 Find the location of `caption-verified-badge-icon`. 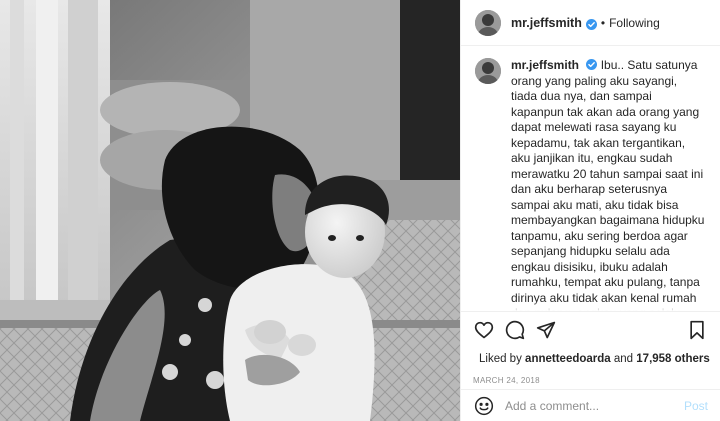

caption-verified-badge-icon is located at coordinates (592, 64).